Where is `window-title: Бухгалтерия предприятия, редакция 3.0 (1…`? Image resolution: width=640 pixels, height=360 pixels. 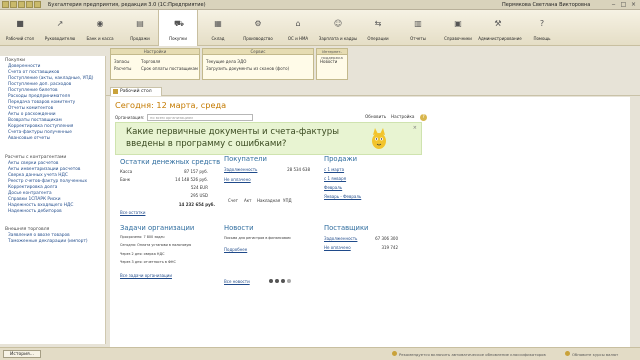 window-title: Бухгалтерия предприятия, редакция 3.0 (1… is located at coordinates (127, 5).